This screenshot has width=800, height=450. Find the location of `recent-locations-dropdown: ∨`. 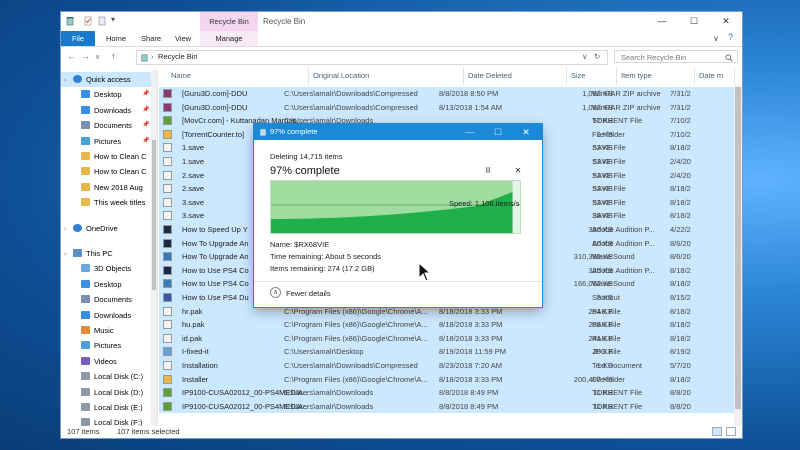

recent-locations-dropdown: ∨ is located at coordinates (97, 57).